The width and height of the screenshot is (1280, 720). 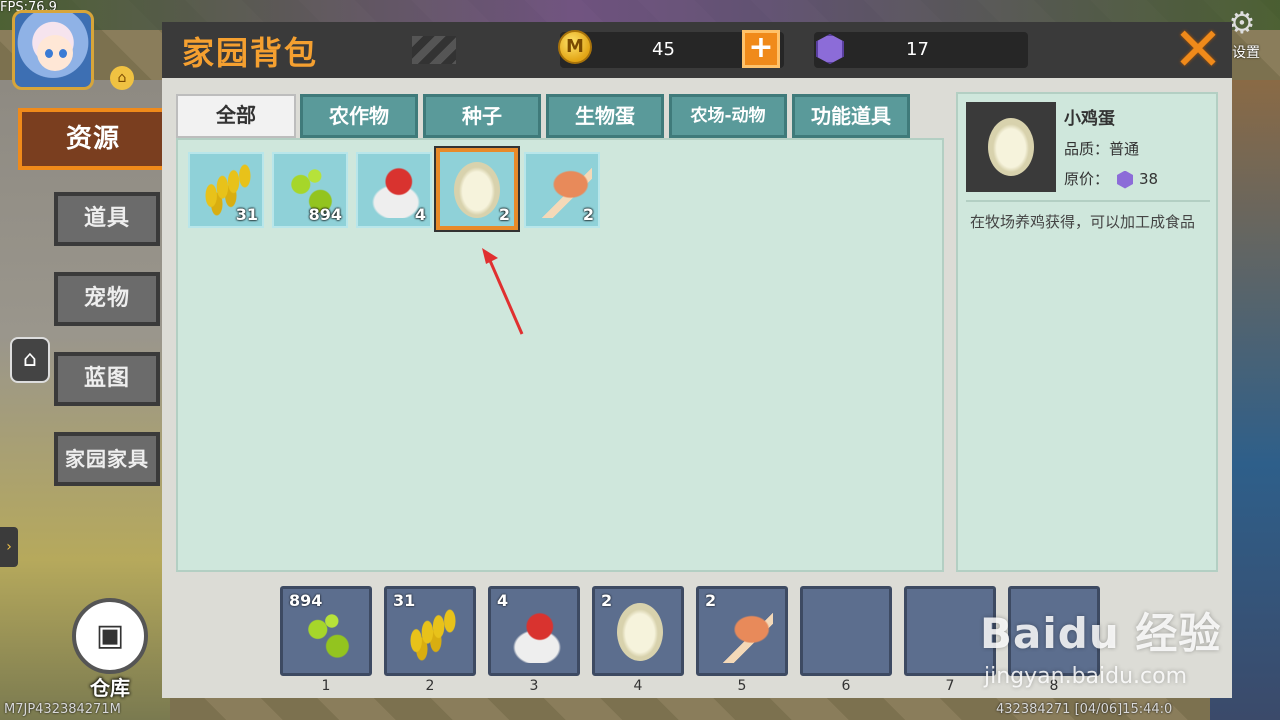 What do you see at coordinates (1088, 201) in the screenshot?
I see `divider` at bounding box center [1088, 201].